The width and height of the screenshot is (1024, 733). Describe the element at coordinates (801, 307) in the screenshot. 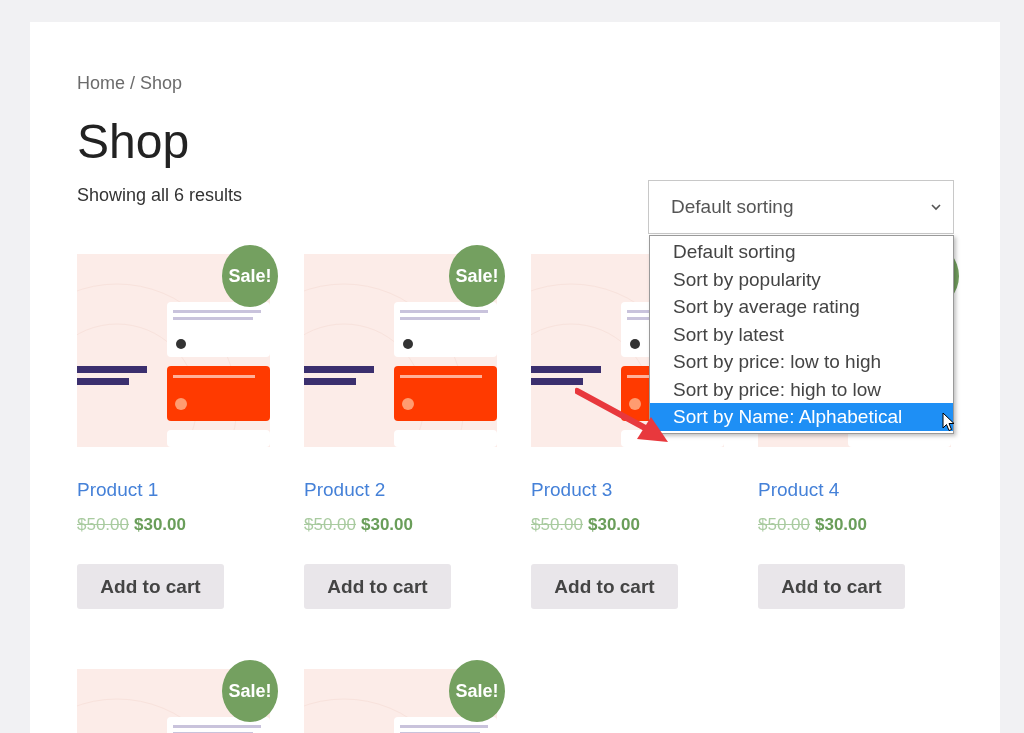

I see `sort-option: Sort by average rating` at that location.